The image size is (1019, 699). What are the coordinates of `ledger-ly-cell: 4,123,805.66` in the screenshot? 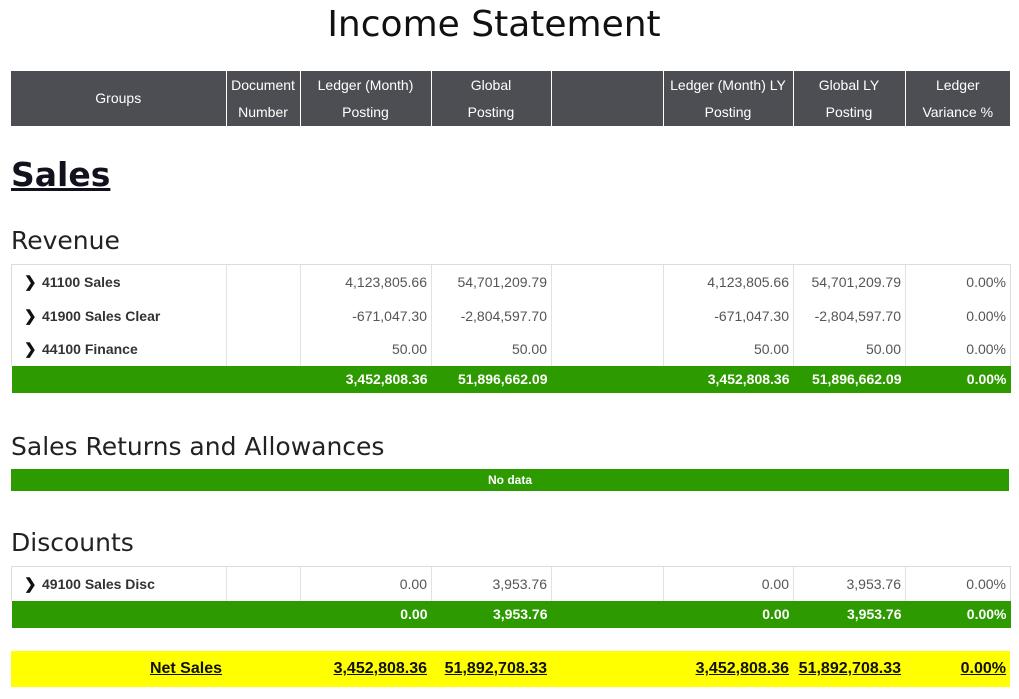 It's located at (728, 281).